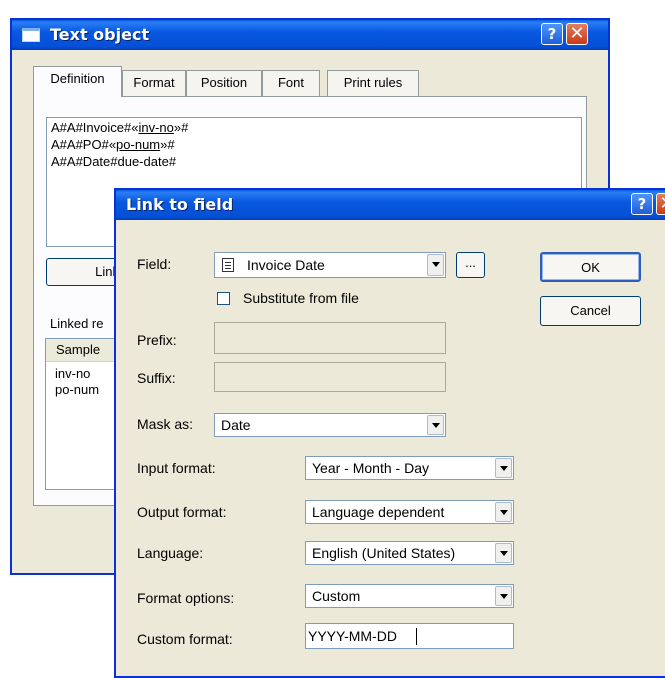  I want to click on tab-format: Format, so click(154, 83).